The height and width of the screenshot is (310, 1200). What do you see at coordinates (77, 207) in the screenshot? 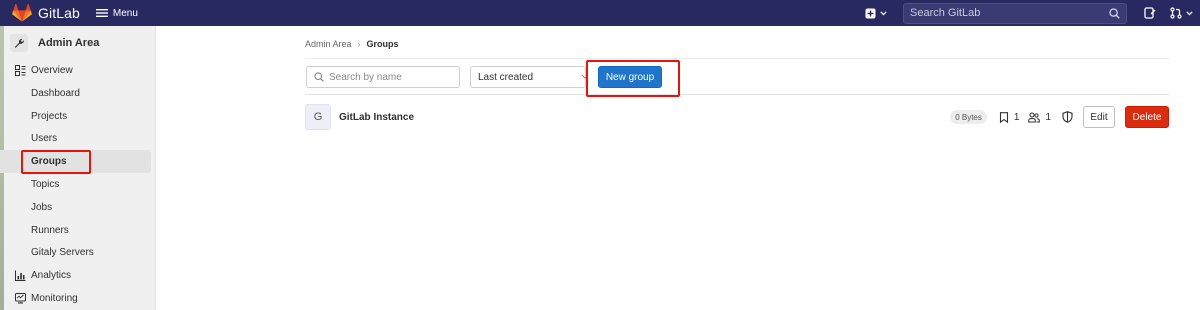
I see `sidebar-item-jobs: Jobs` at bounding box center [77, 207].